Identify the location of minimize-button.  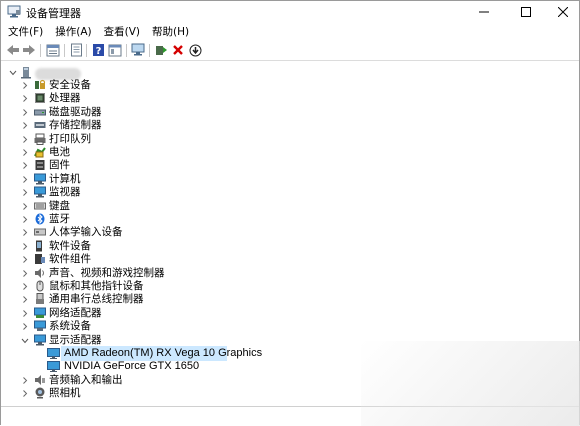
(484, 12).